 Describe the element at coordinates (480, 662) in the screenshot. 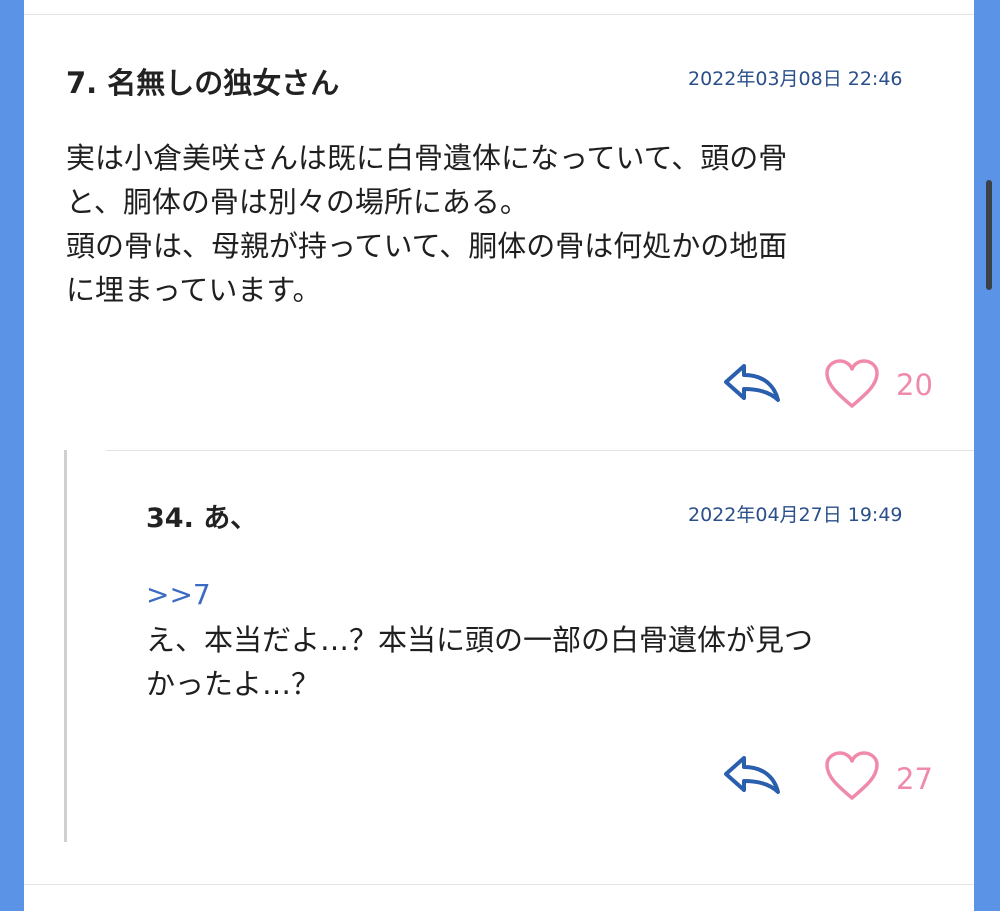

I see `reply-body: え、本当だよ…？本当に頭の一部の白骨遺体が見つ かったよ…？` at that location.